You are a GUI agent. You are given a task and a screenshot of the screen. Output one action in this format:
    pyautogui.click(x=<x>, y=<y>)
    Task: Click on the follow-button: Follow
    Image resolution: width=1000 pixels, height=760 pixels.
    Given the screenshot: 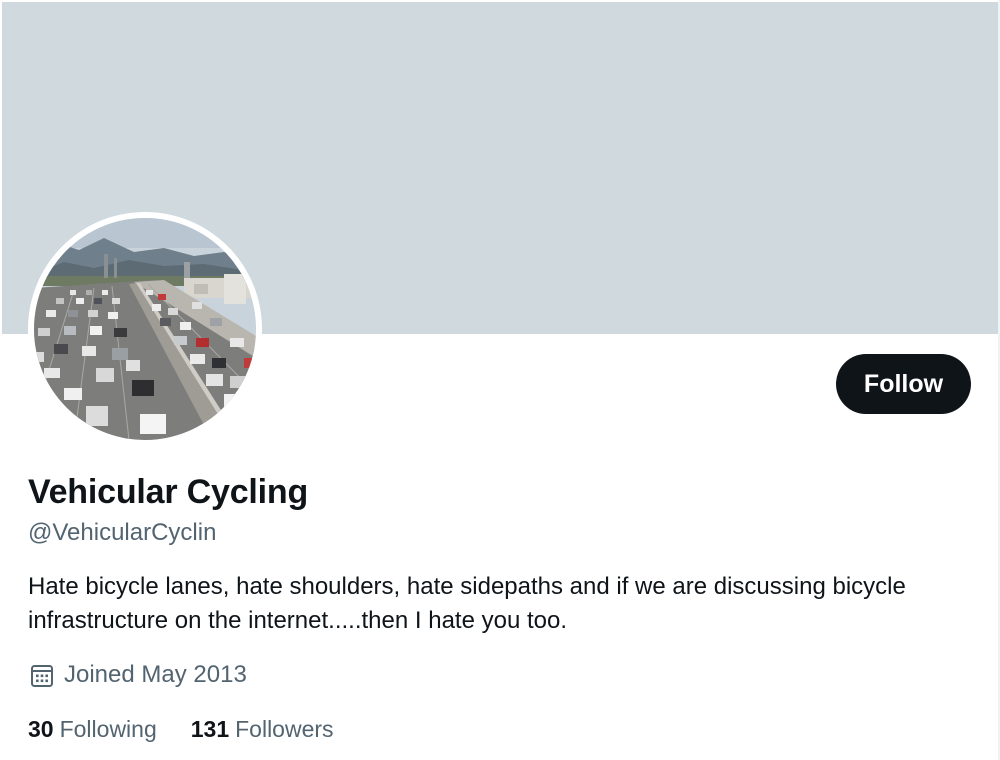 What is the action you would take?
    pyautogui.click(x=903, y=384)
    